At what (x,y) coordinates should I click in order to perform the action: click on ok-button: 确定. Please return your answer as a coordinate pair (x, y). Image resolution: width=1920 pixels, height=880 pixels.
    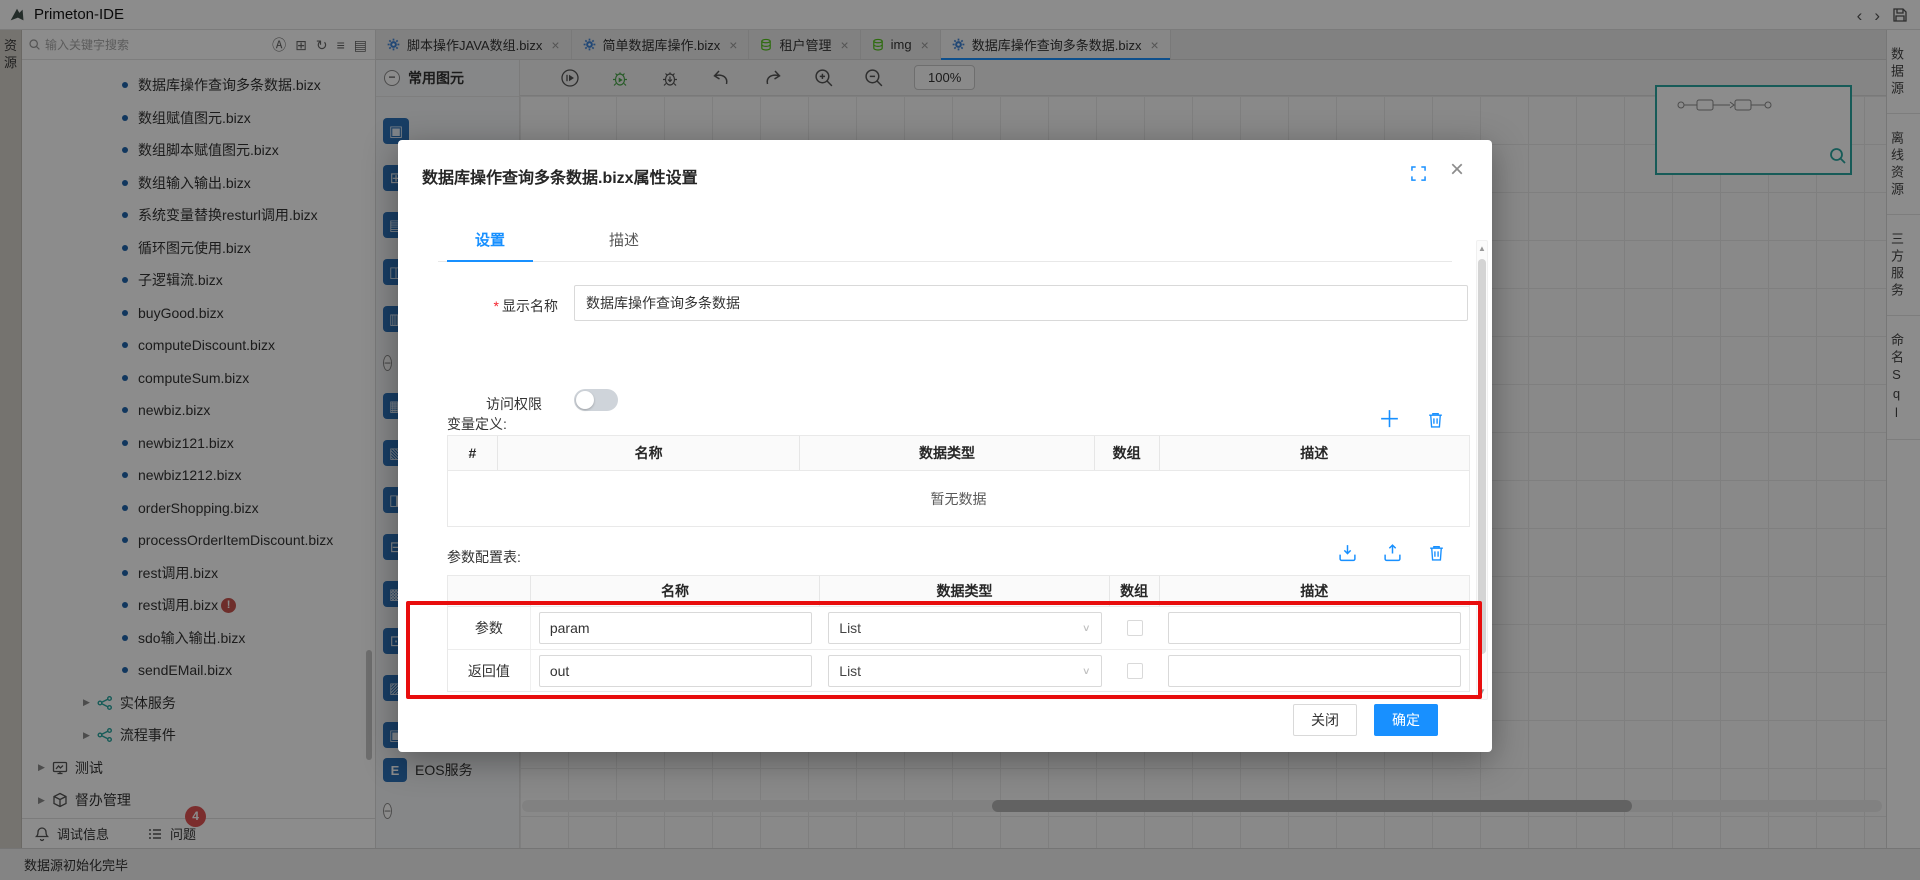
    Looking at the image, I should click on (1406, 720).